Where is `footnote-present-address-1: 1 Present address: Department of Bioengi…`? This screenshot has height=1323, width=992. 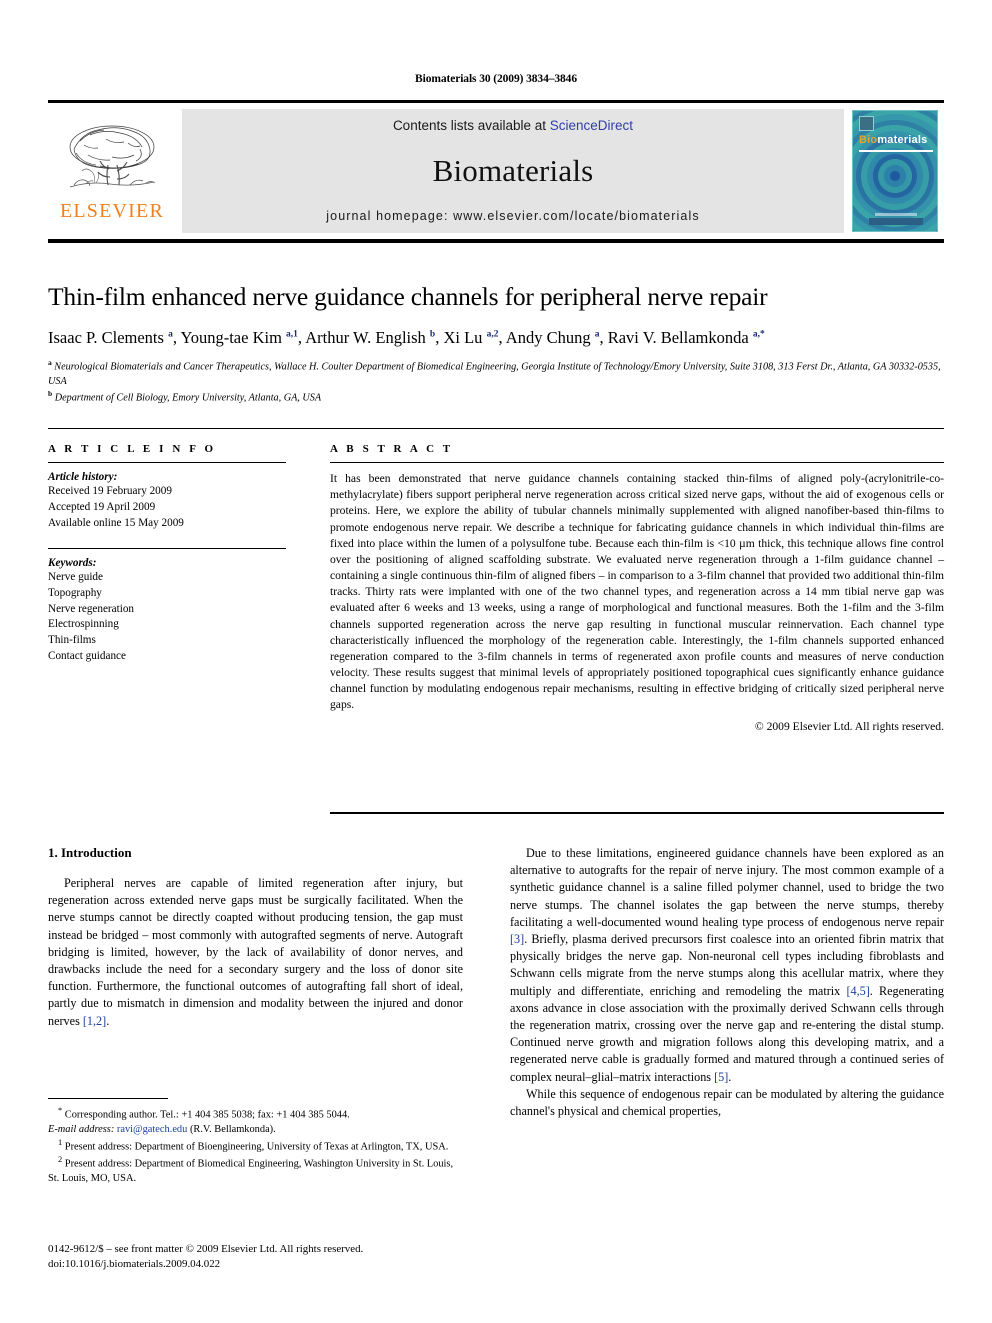
footnote-present-address-1: 1 Present address: Department of Bioengi… is located at coordinates (255, 1146).